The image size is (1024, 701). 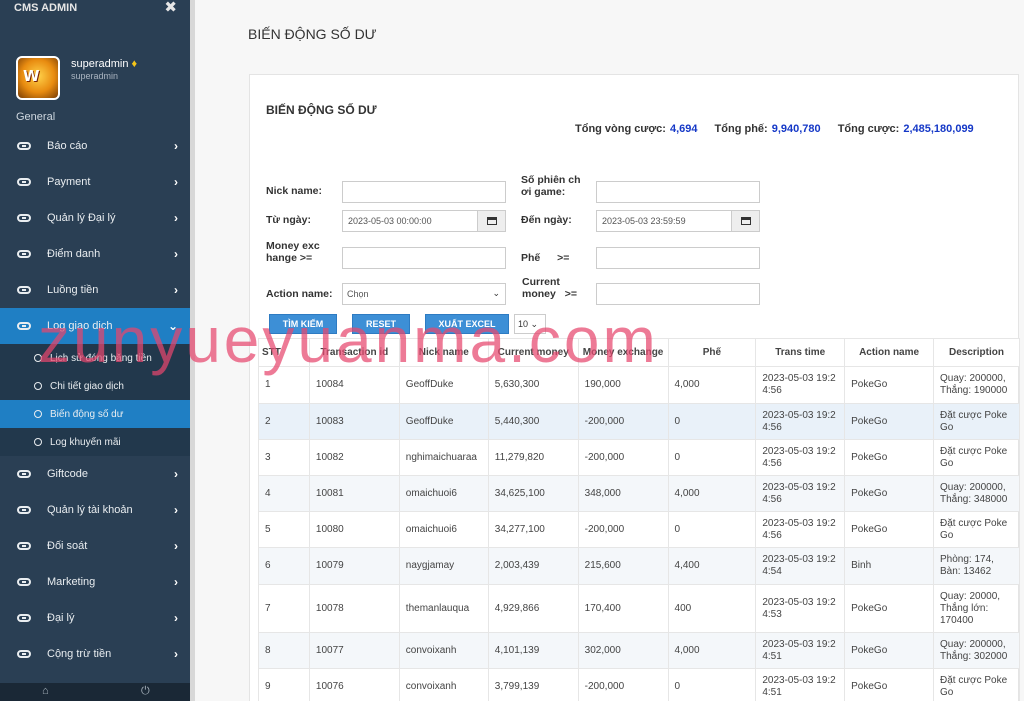 I want to click on phe-input, so click(x=678, y=258).